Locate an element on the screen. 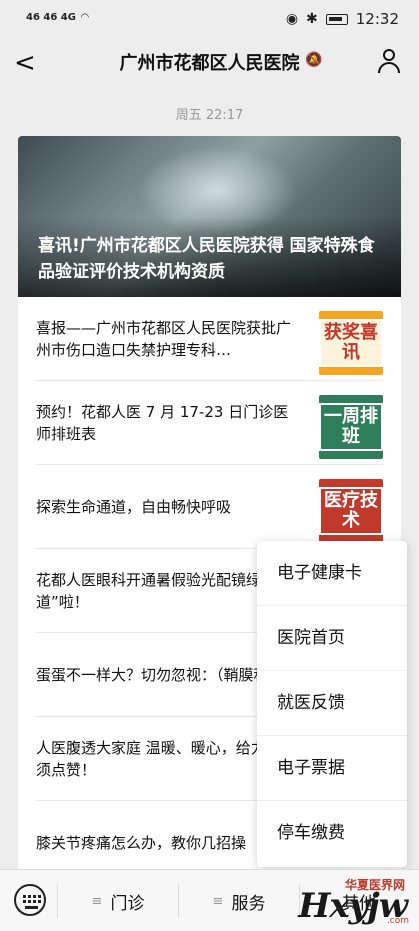 The width and height of the screenshot is (419, 931). battery-icon is located at coordinates (336, 19).